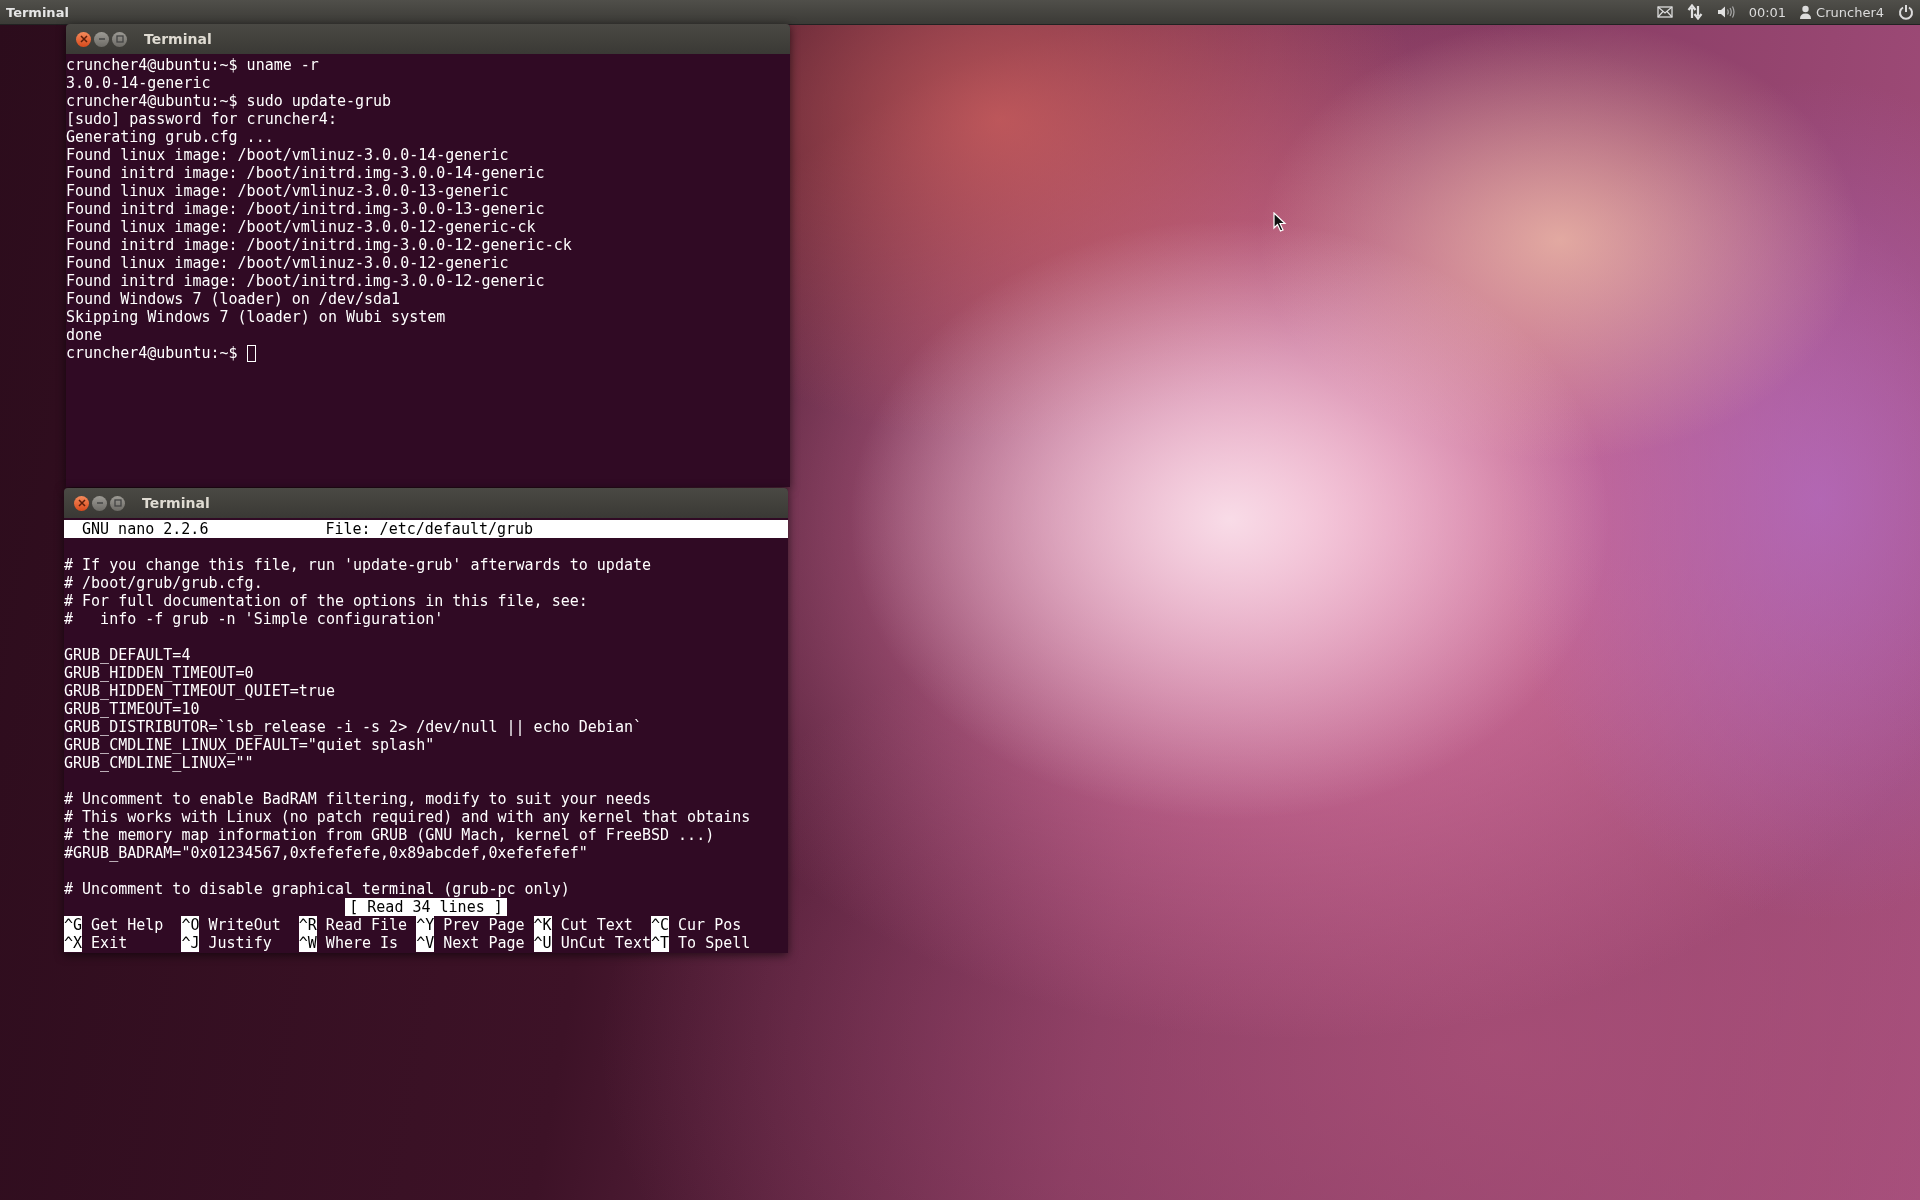 The image size is (1920, 1200). I want to click on terminal-line: done, so click(85, 335).